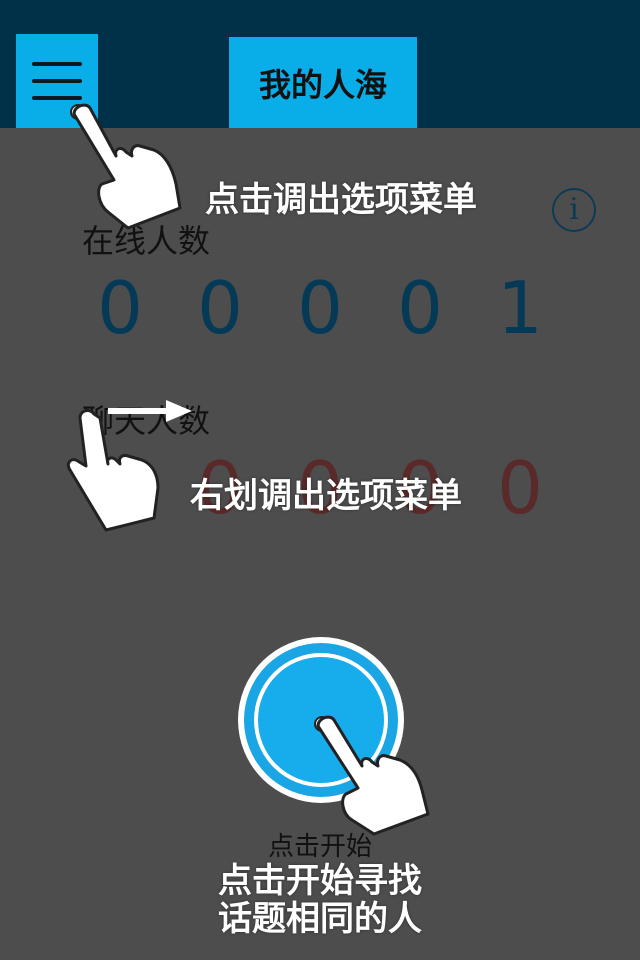 Image resolution: width=640 pixels, height=960 pixels. What do you see at coordinates (341, 200) in the screenshot?
I see `hint-tap-menu: 点击调出选项菜单` at bounding box center [341, 200].